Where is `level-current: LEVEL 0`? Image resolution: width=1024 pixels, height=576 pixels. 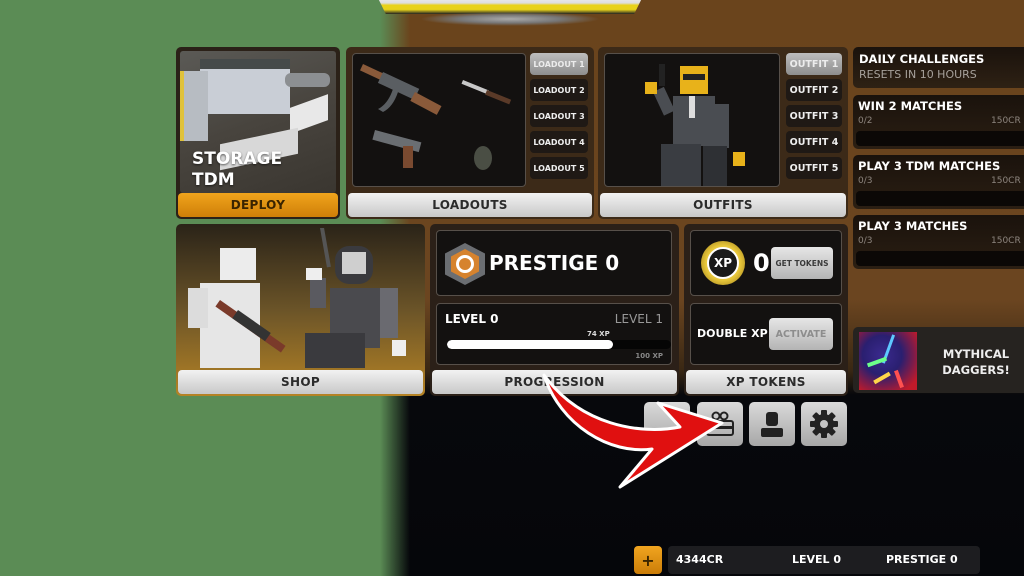
level-current: LEVEL 0 is located at coordinates (472, 319).